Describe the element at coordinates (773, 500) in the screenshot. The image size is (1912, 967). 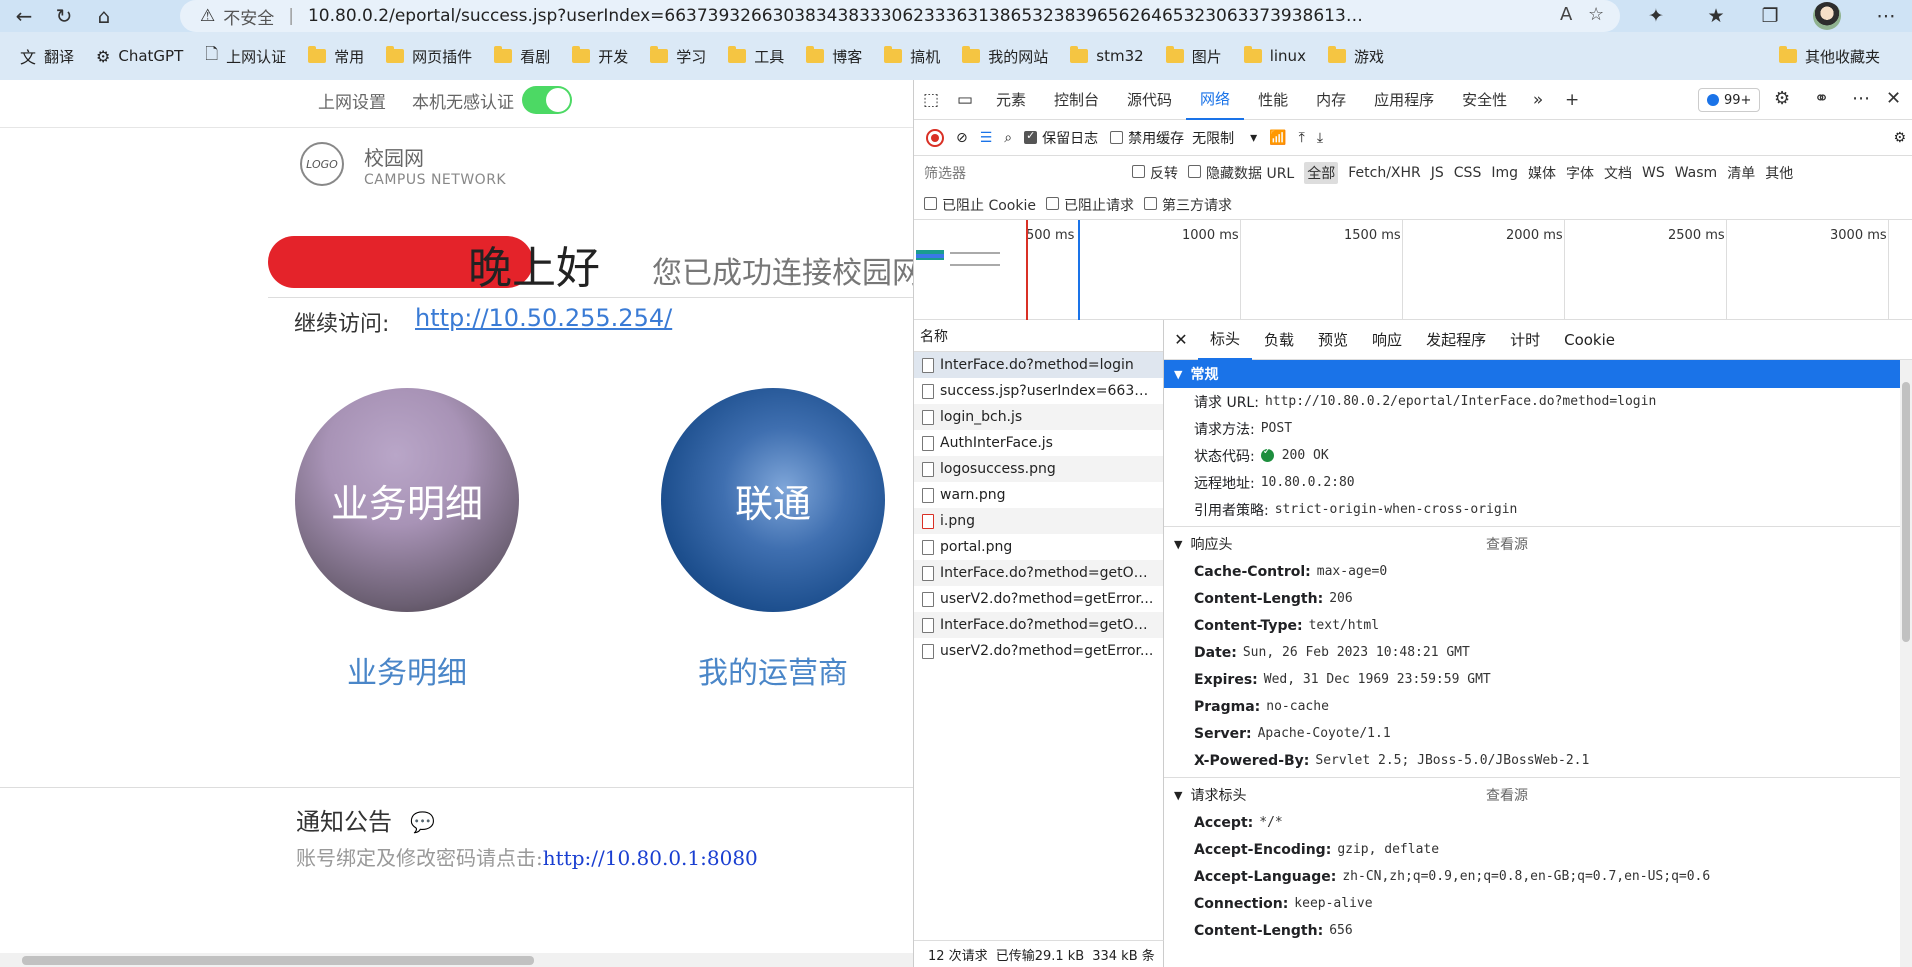
I see `unicom-tile: 联通` at that location.